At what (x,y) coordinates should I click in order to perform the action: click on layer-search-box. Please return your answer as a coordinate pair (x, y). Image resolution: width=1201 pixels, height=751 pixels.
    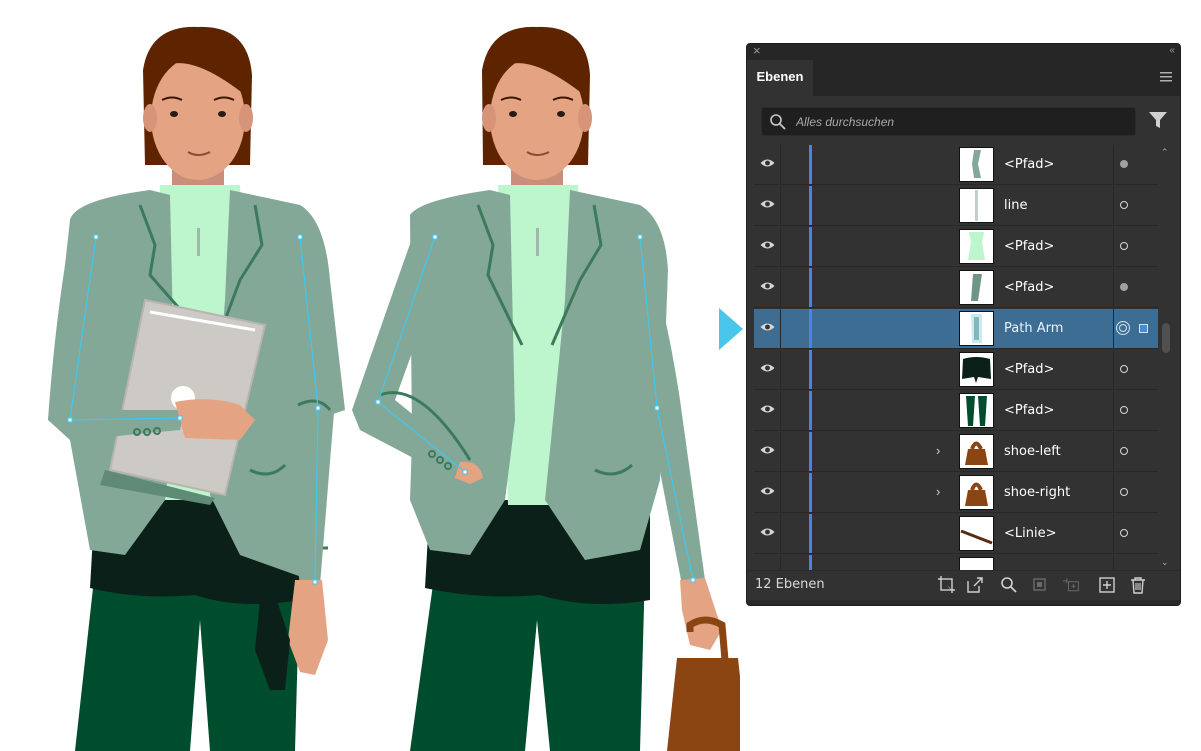
    Looking at the image, I should click on (948, 121).